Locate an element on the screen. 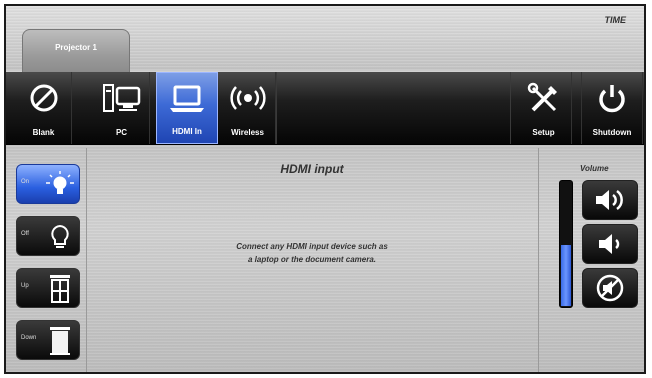 Image resolution: width=652 pixels, height=378 pixels. volume-up-button is located at coordinates (610, 200).